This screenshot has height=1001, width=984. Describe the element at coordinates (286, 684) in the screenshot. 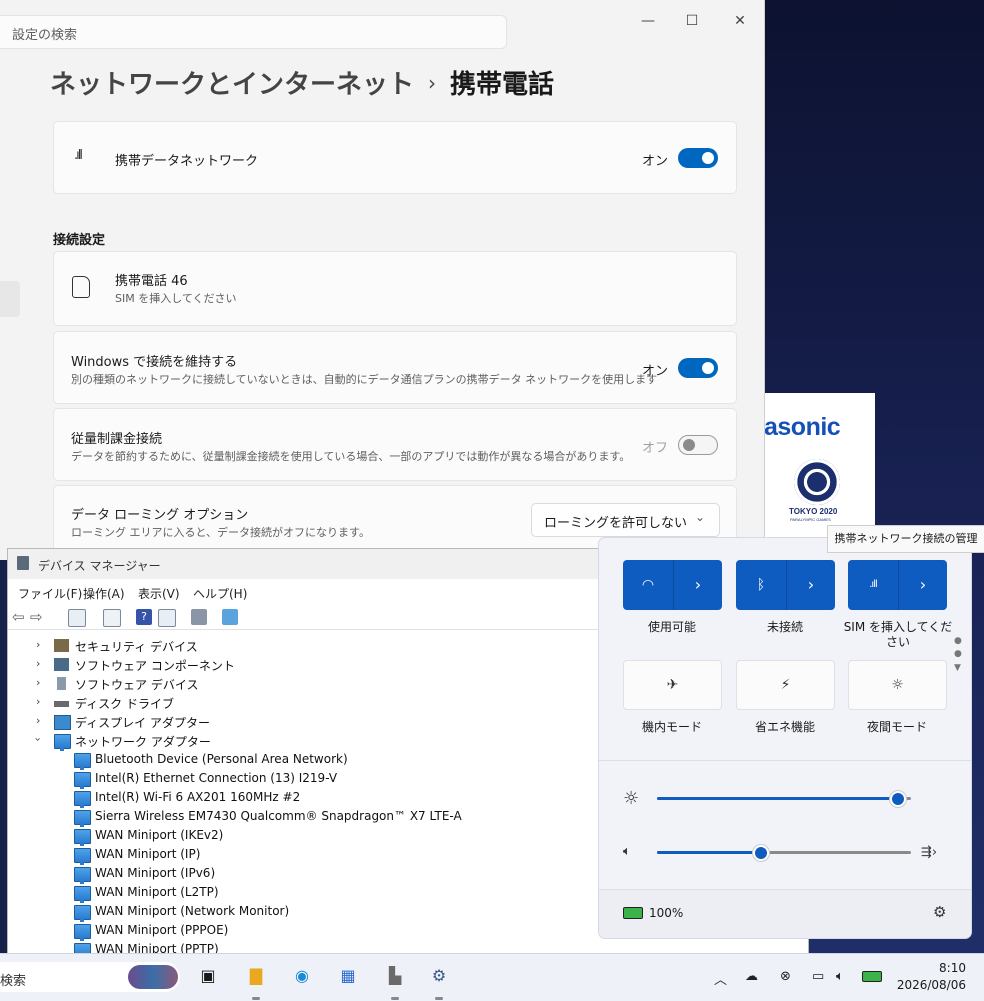

I see `tree-item-software-devices: › ソフトウェア デバイス` at that location.